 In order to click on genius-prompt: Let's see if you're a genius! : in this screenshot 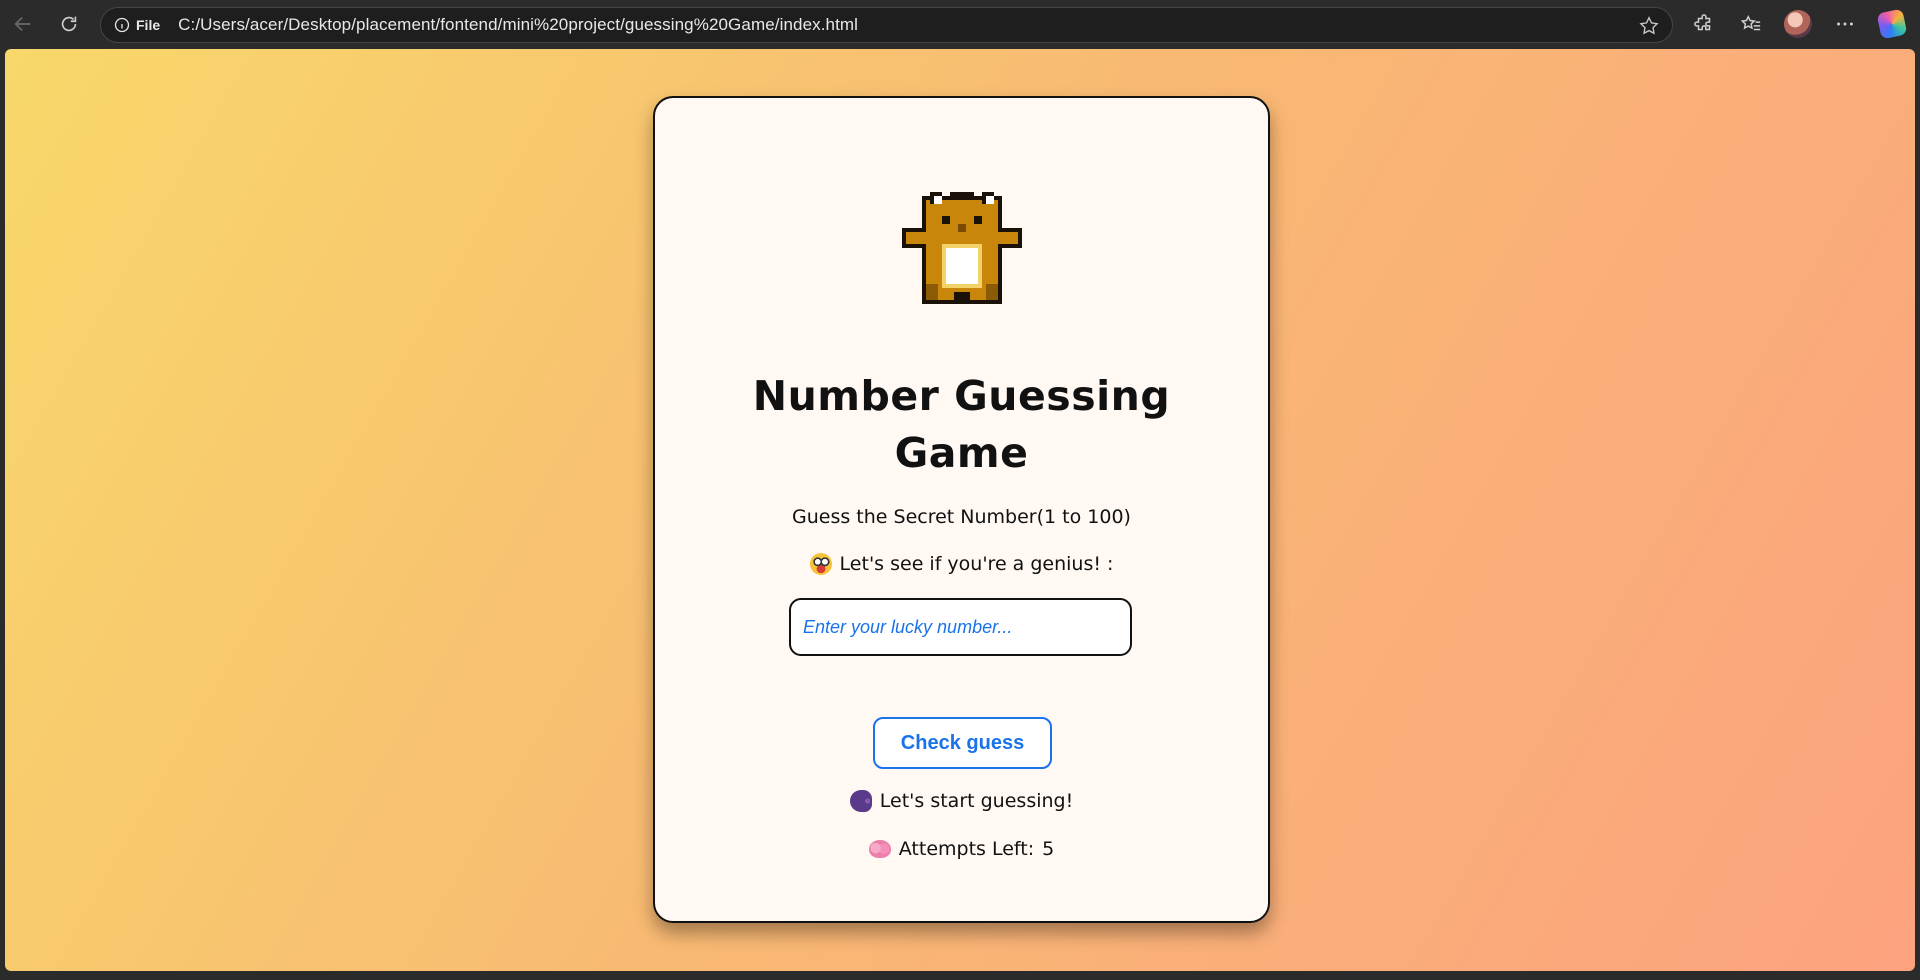, I will do `click(961, 564)`.